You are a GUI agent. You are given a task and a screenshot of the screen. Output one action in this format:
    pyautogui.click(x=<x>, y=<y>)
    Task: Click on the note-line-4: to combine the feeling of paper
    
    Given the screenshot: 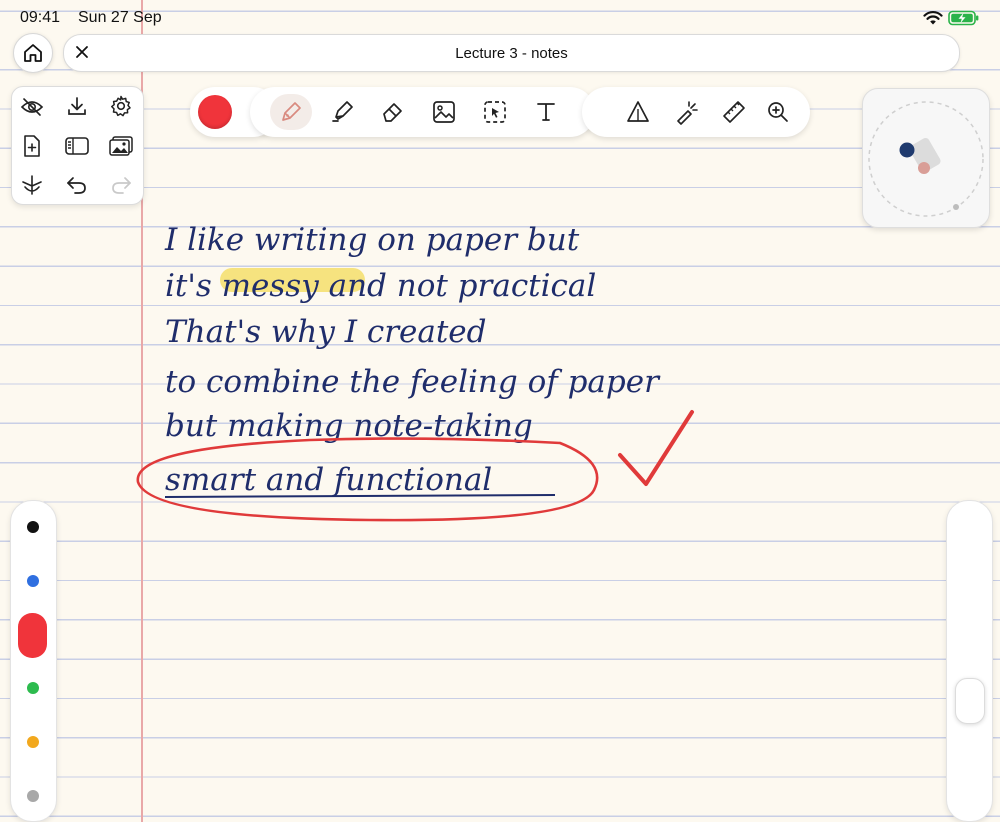 What is the action you would take?
    pyautogui.click(x=413, y=382)
    